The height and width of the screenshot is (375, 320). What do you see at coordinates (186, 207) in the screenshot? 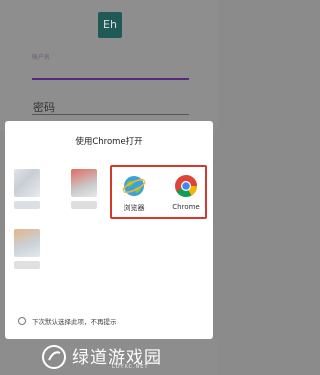
I see `app-label-chrome: Chrome` at bounding box center [186, 207].